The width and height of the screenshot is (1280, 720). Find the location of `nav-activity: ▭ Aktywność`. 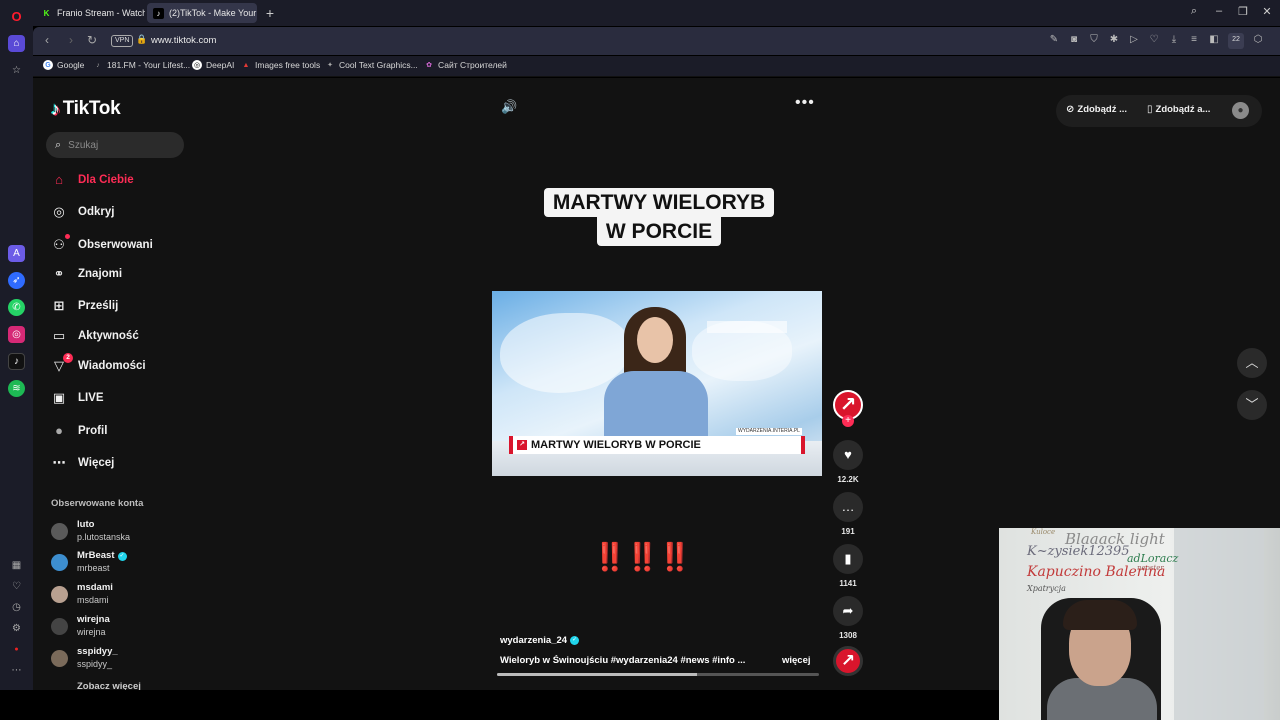

nav-activity: ▭ Aktywność is located at coordinates (95, 336).